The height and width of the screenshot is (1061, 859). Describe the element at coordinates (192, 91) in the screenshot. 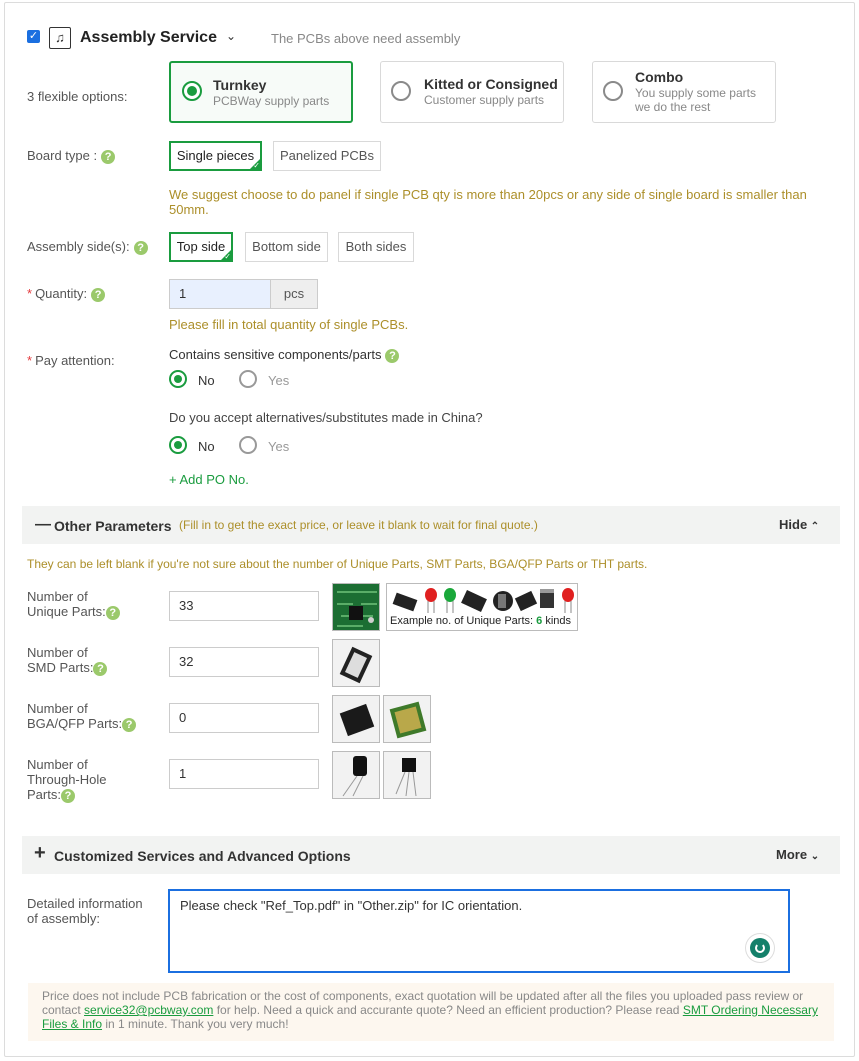

I see `turnkey-radio` at that location.